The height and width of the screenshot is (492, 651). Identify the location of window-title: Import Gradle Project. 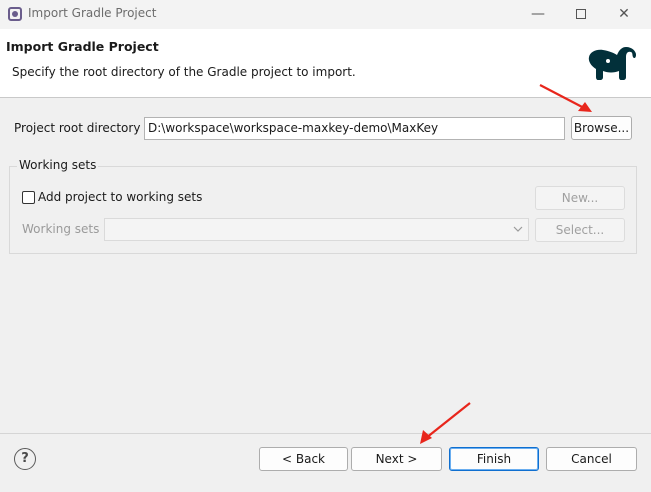
(92, 13).